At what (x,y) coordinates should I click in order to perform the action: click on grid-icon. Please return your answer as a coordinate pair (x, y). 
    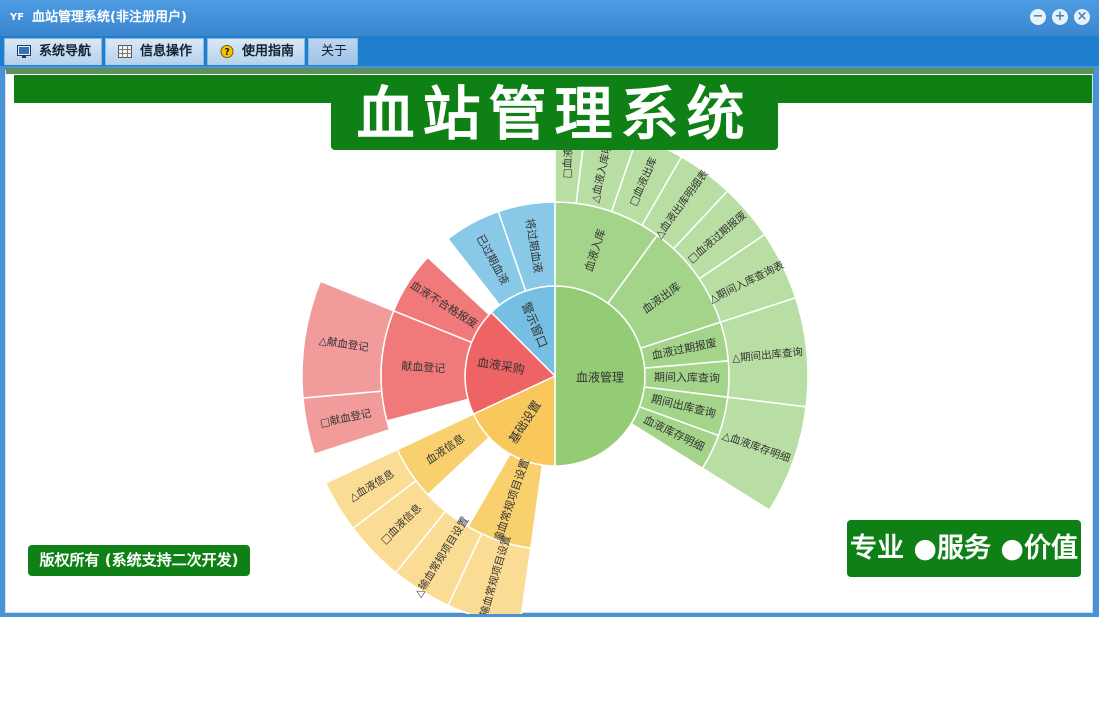
    Looking at the image, I should click on (125, 51).